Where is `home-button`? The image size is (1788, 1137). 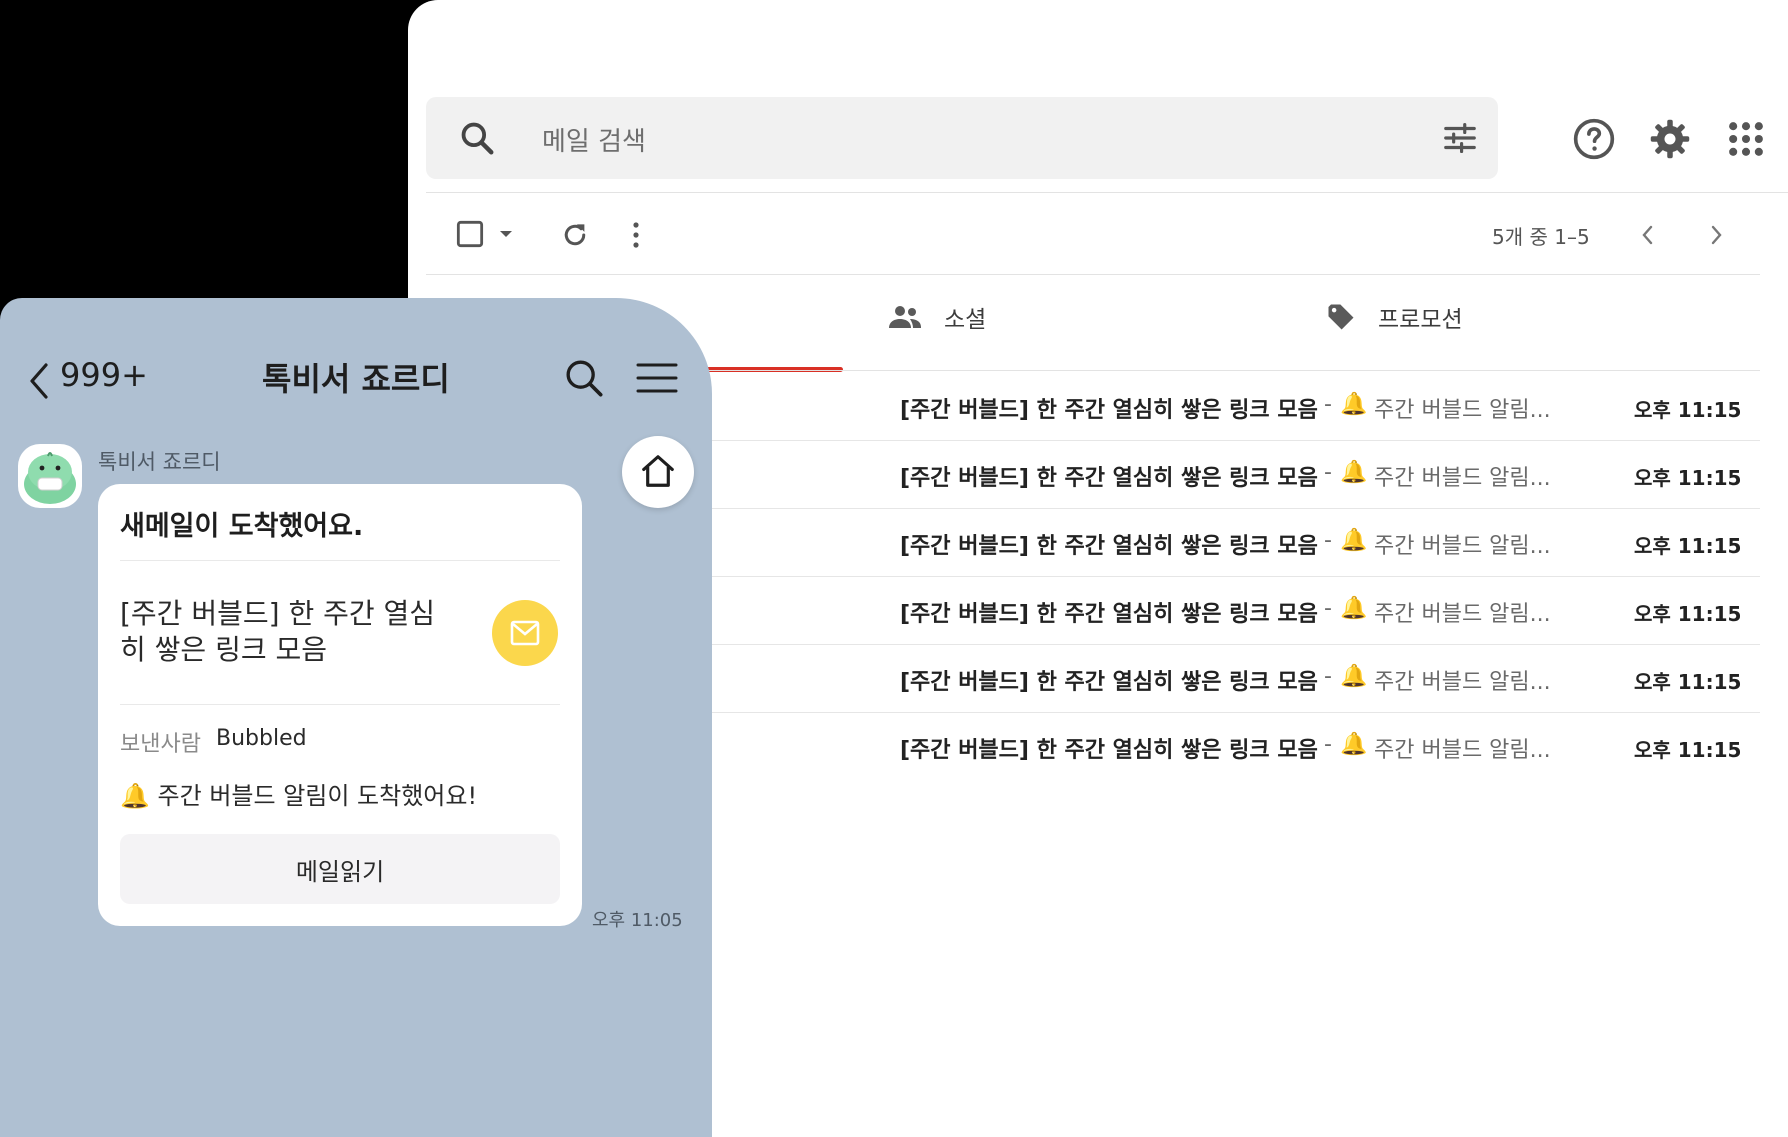 home-button is located at coordinates (658, 472).